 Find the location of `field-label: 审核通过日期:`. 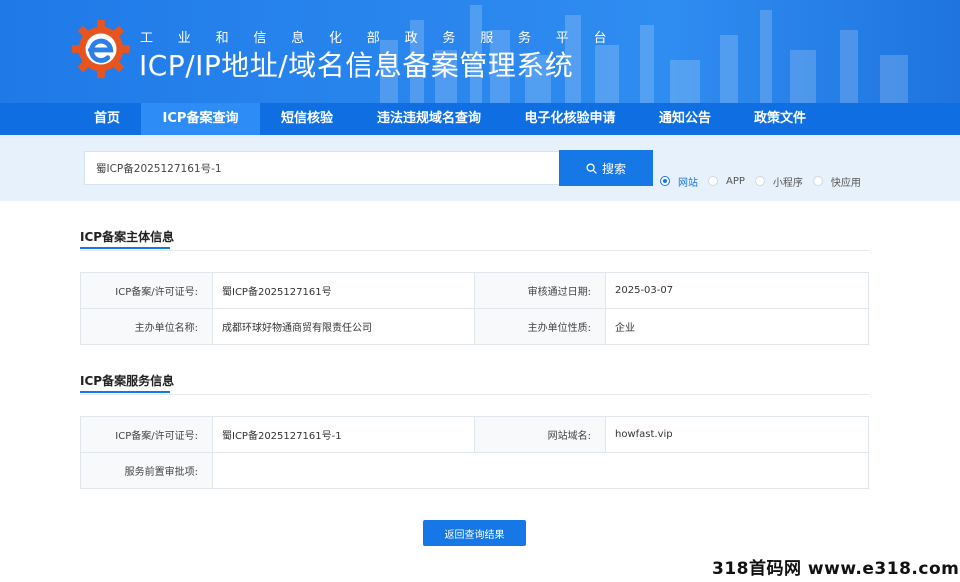

field-label: 审核通过日期: is located at coordinates (540, 290).